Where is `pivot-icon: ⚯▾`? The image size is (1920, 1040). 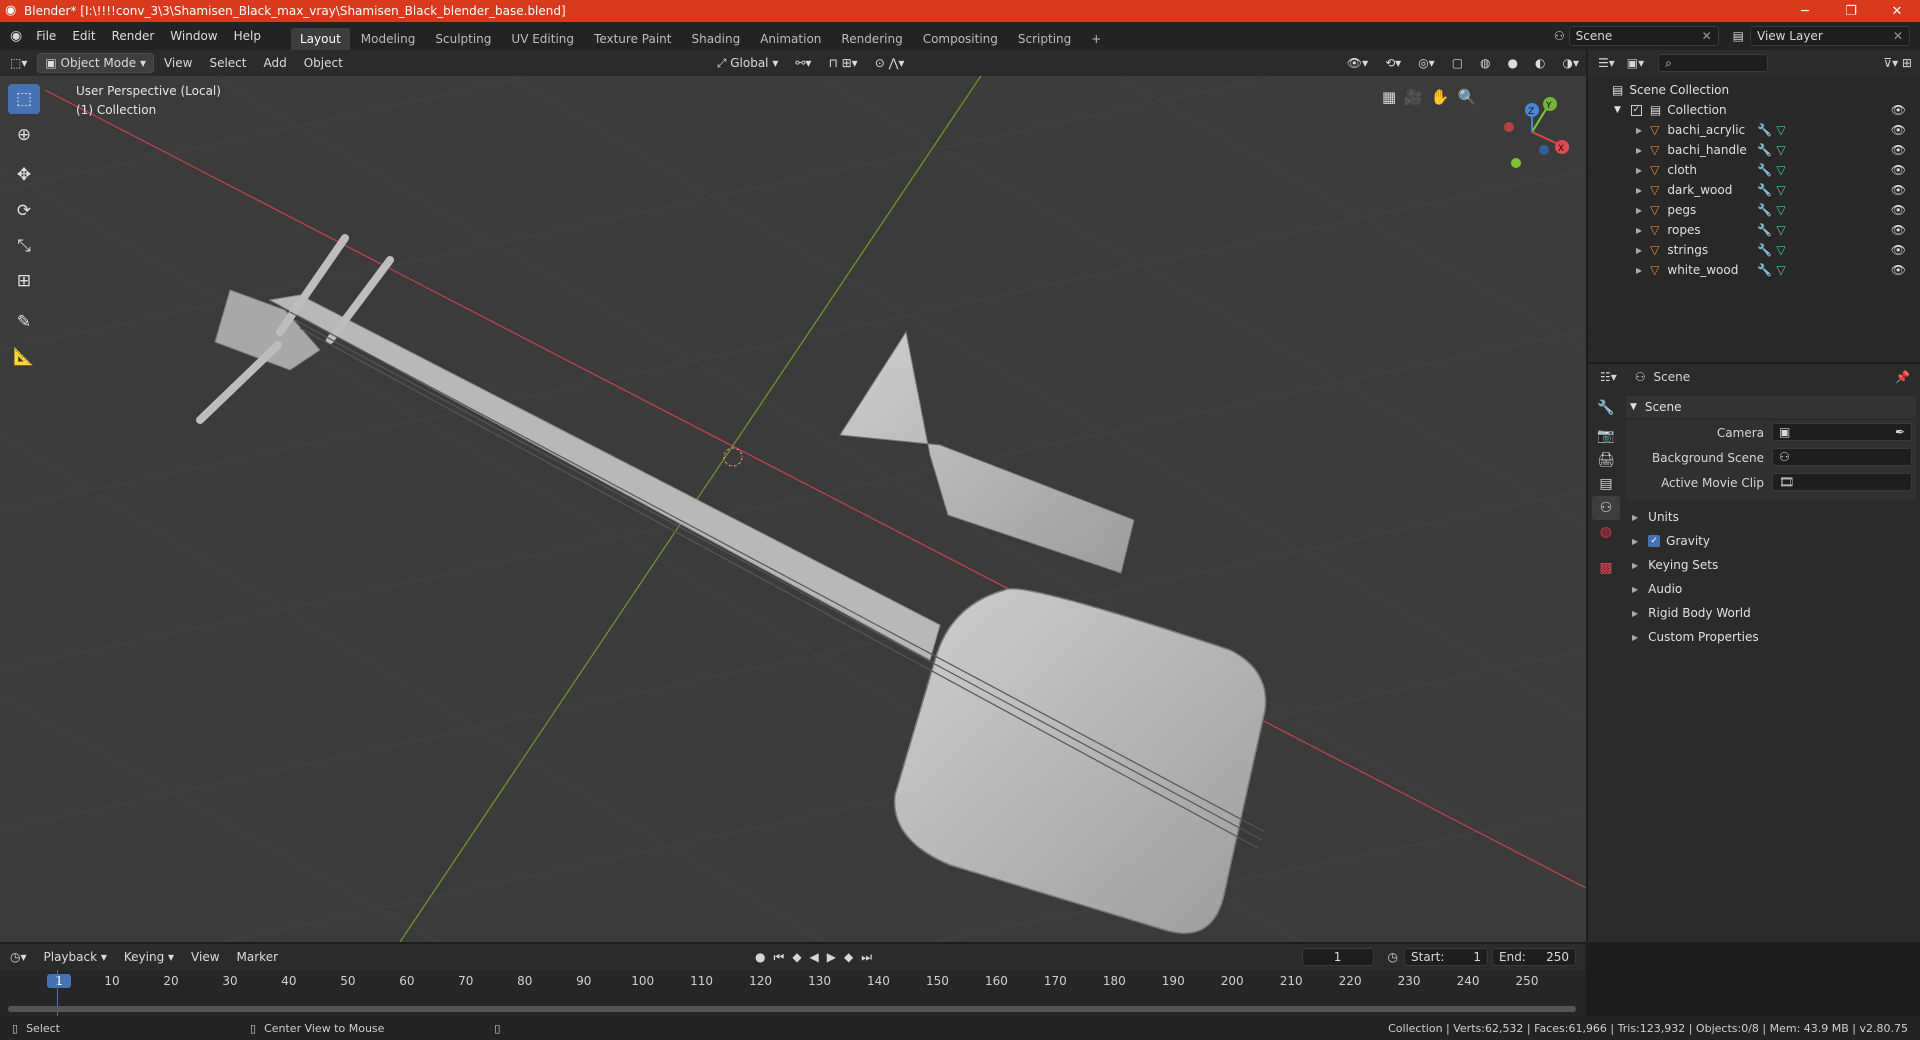
pivot-icon: ⚯▾ is located at coordinates (803, 63).